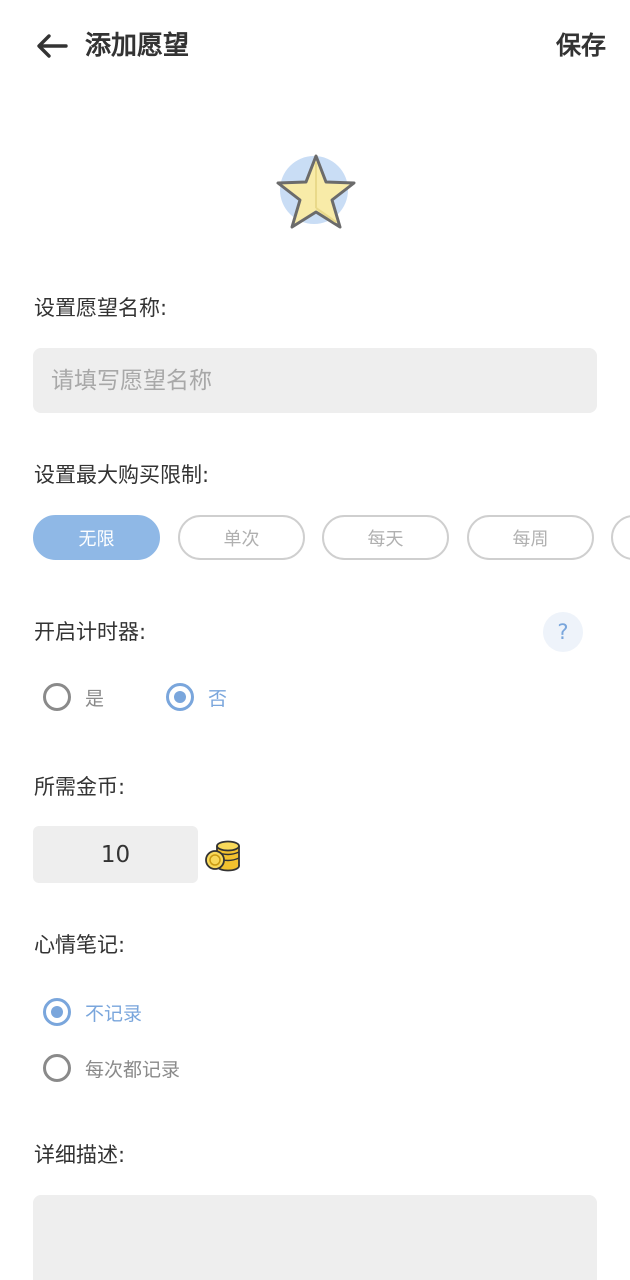 The image size is (630, 1280). What do you see at coordinates (114, 1013) in the screenshot?
I see `radio-label: 不记录` at bounding box center [114, 1013].